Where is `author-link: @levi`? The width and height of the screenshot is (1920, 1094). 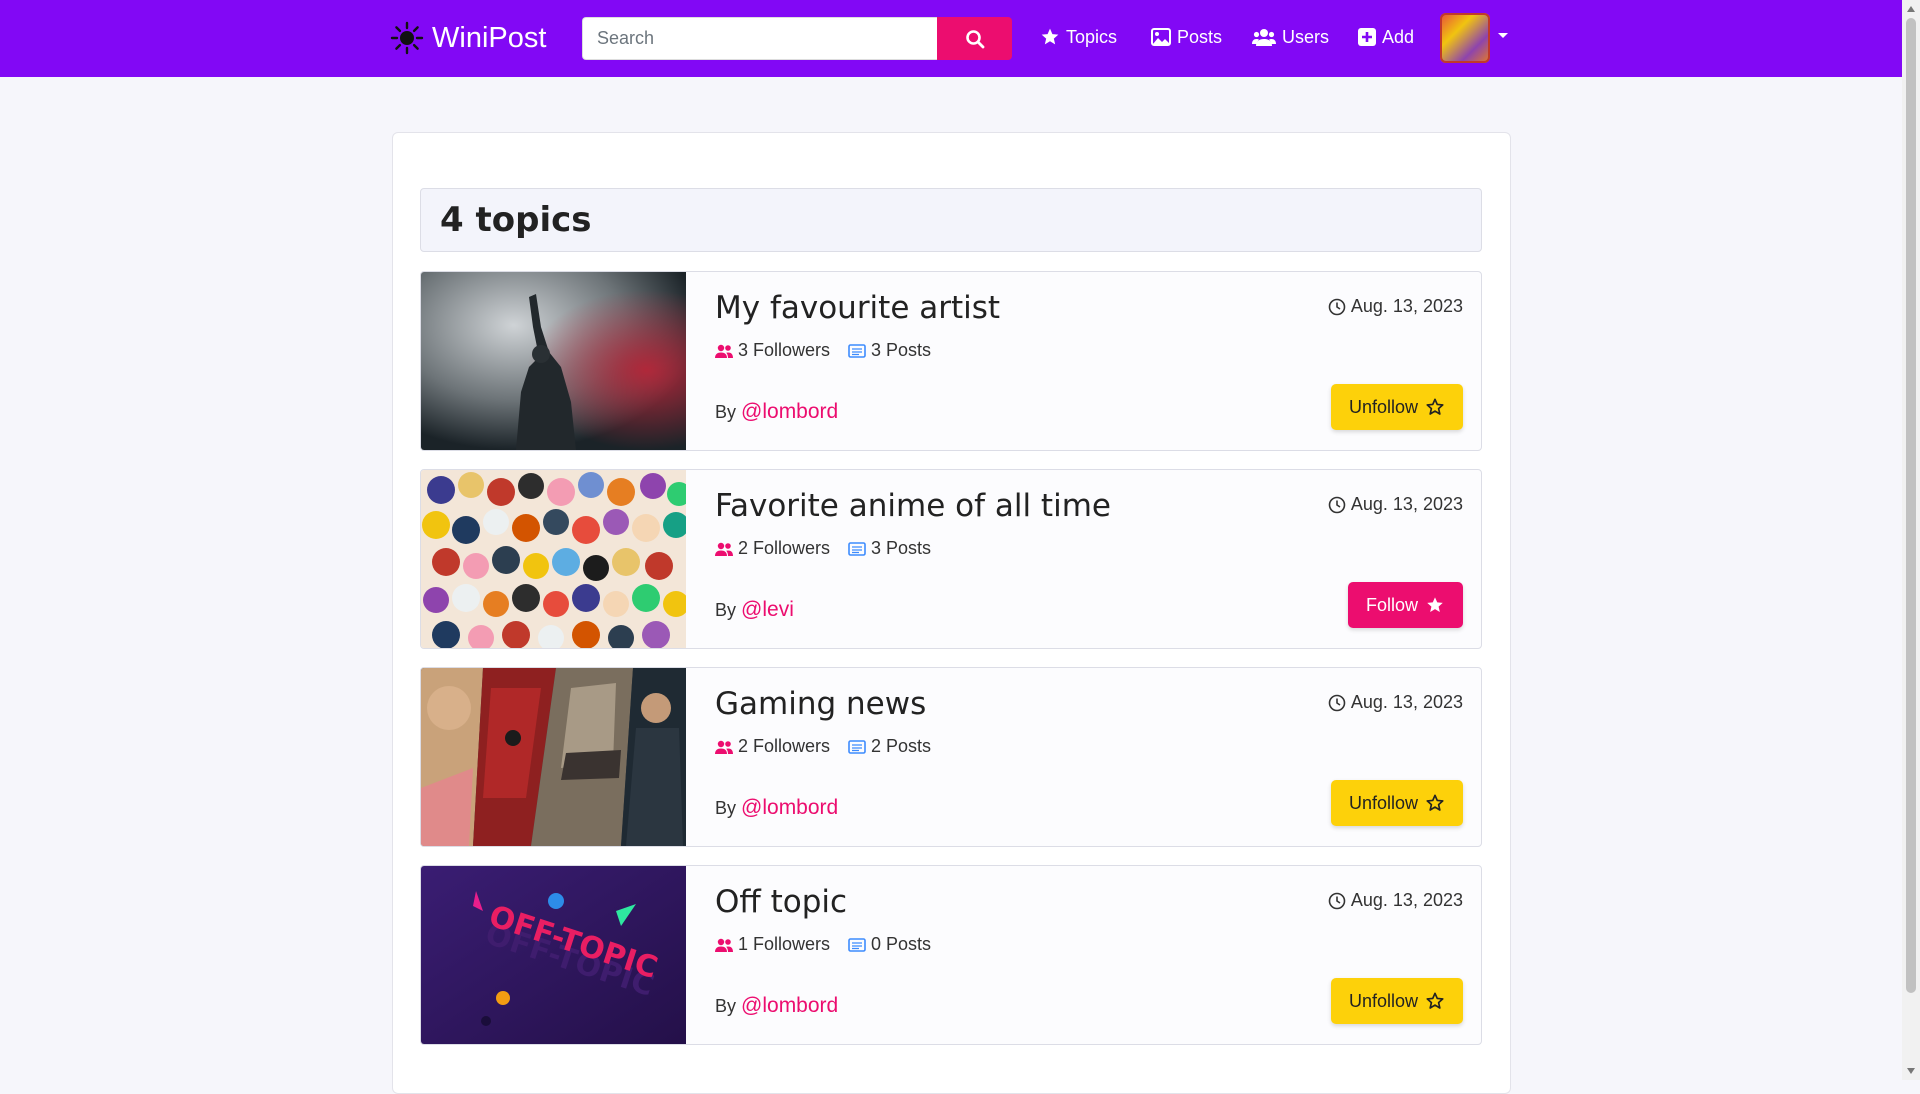 author-link: @levi is located at coordinates (767, 609).